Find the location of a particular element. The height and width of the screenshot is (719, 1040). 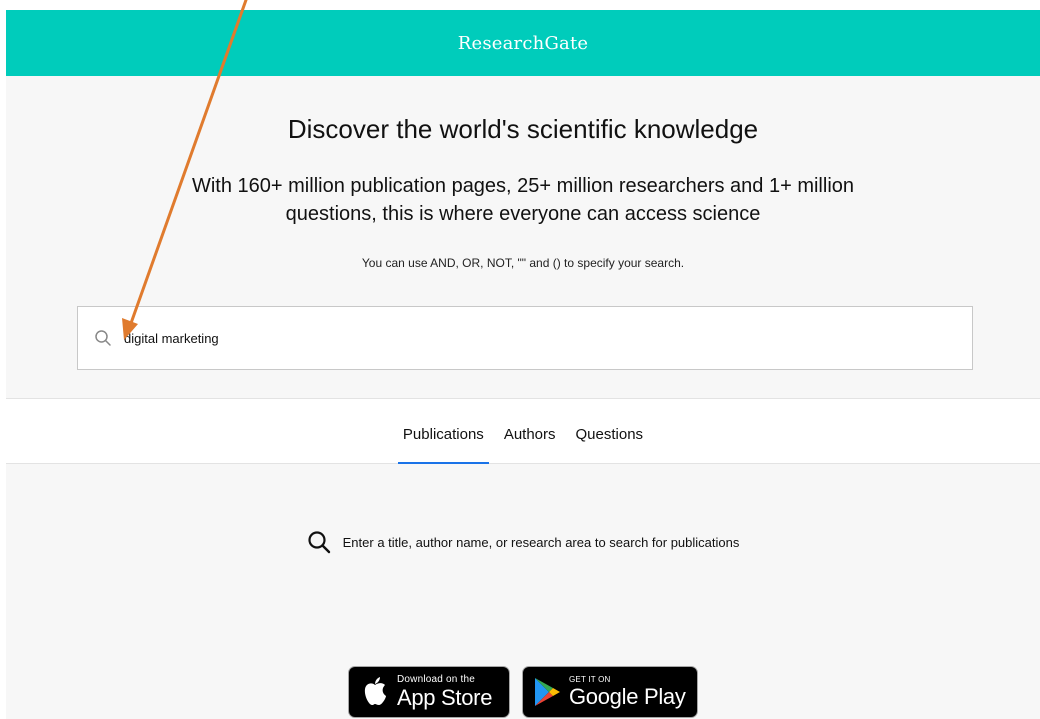

google-play-icon is located at coordinates (547, 692).